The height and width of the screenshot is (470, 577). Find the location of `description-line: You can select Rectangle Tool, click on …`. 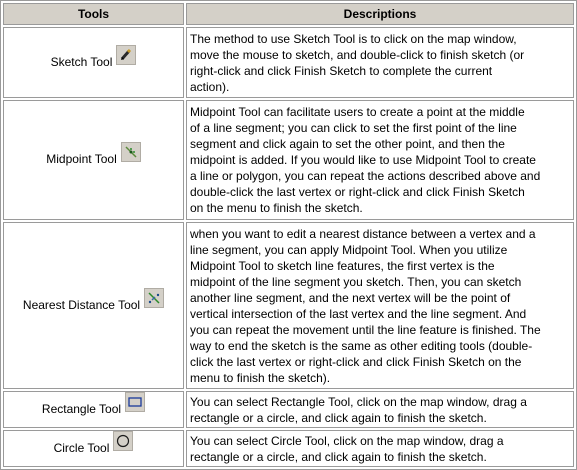

description-line: You can select Rectangle Tool, click on … is located at coordinates (358, 401).